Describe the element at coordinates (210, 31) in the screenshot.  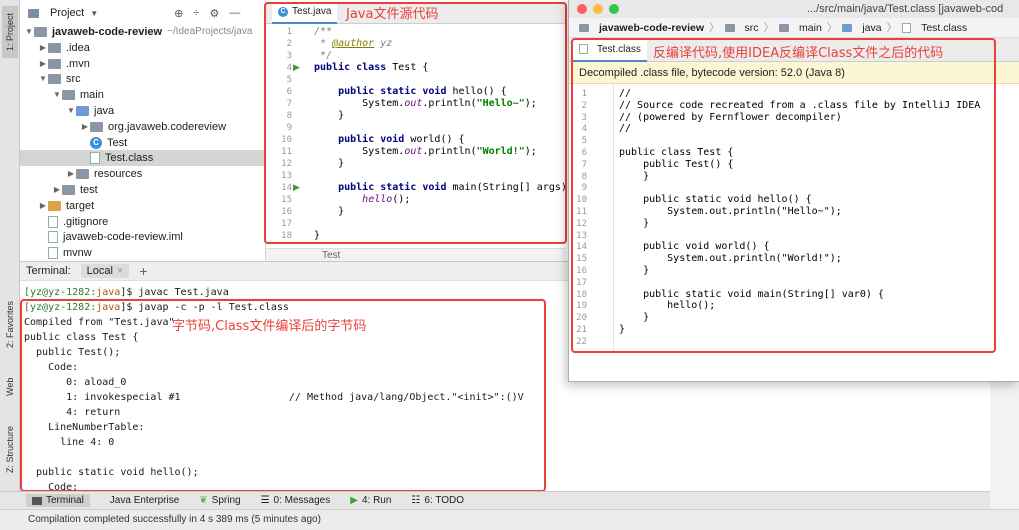
I see `tree-item-path: ~/IdeaProjects/java` at that location.